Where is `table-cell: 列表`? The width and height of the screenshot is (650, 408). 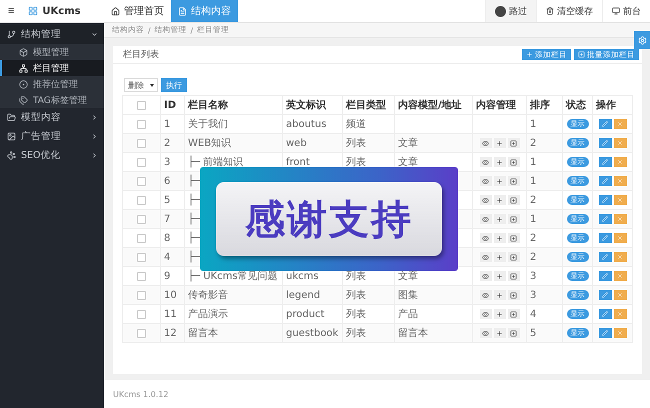 table-cell: 列表 is located at coordinates (369, 314).